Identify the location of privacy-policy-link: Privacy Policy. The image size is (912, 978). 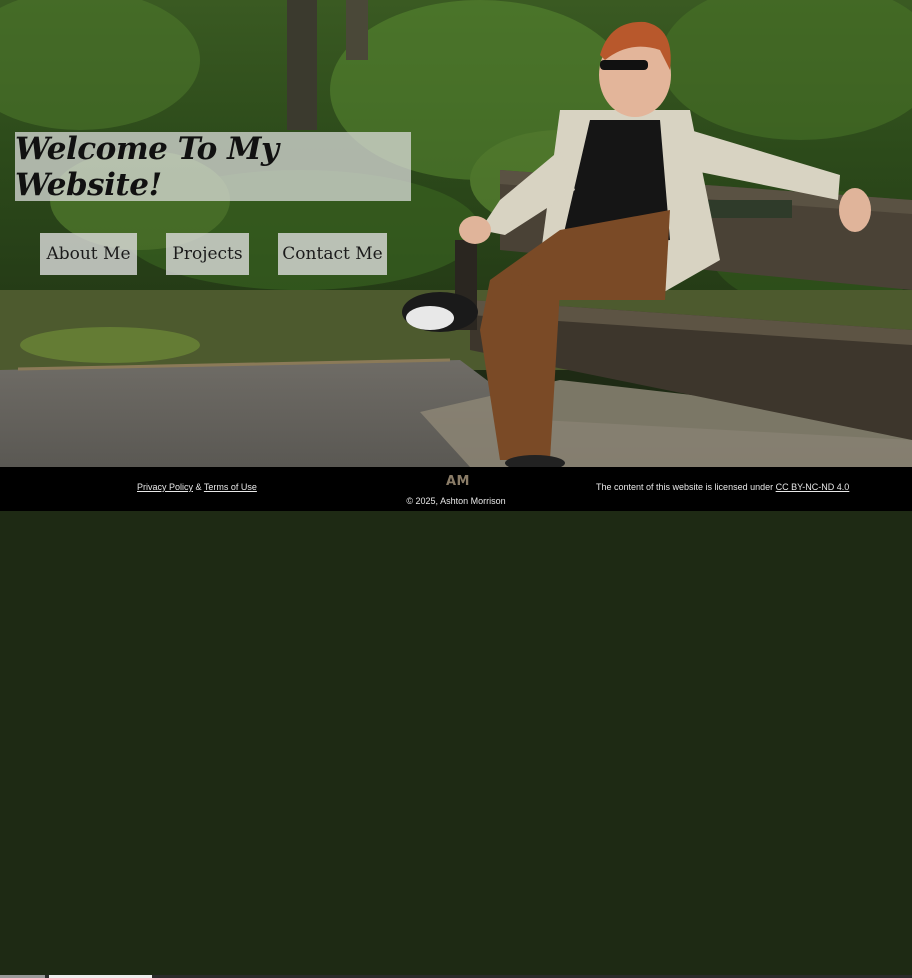
(165, 487).